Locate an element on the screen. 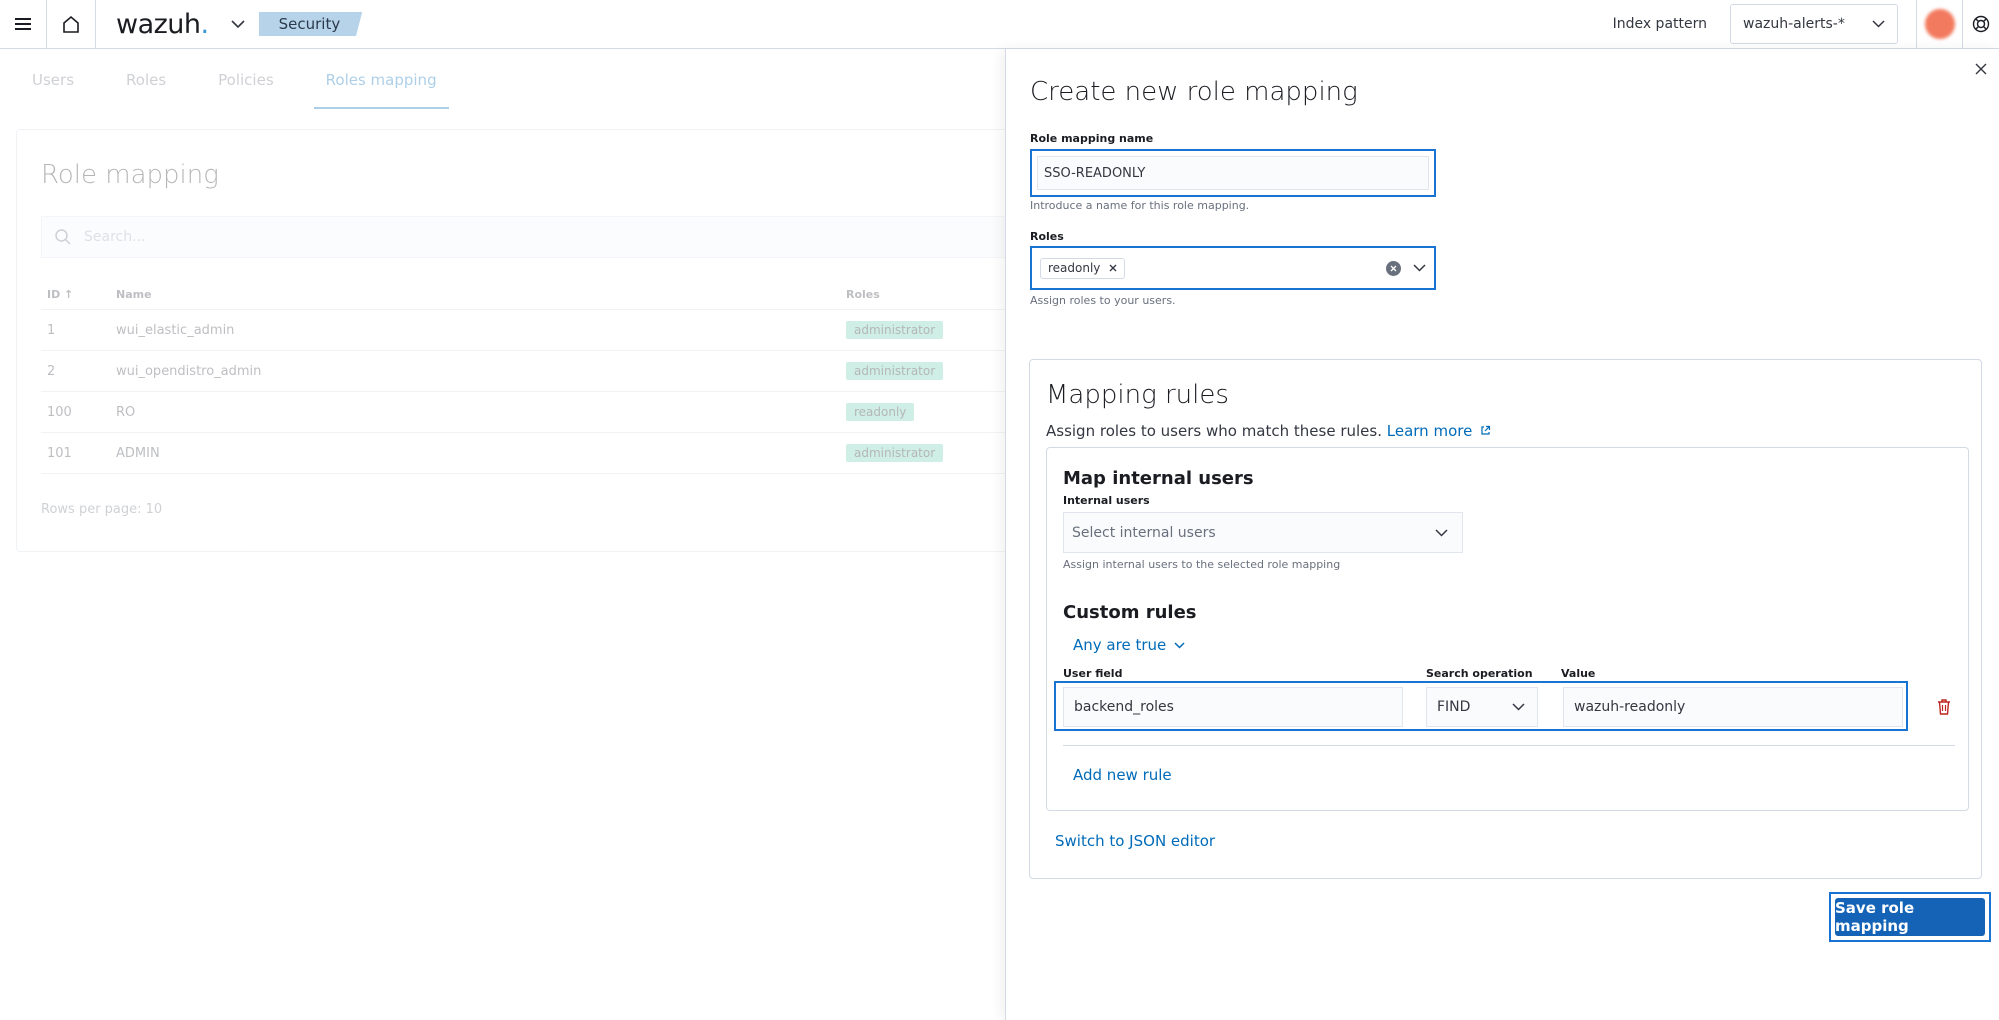  role-chip-readonly: readonly is located at coordinates (1083, 268).